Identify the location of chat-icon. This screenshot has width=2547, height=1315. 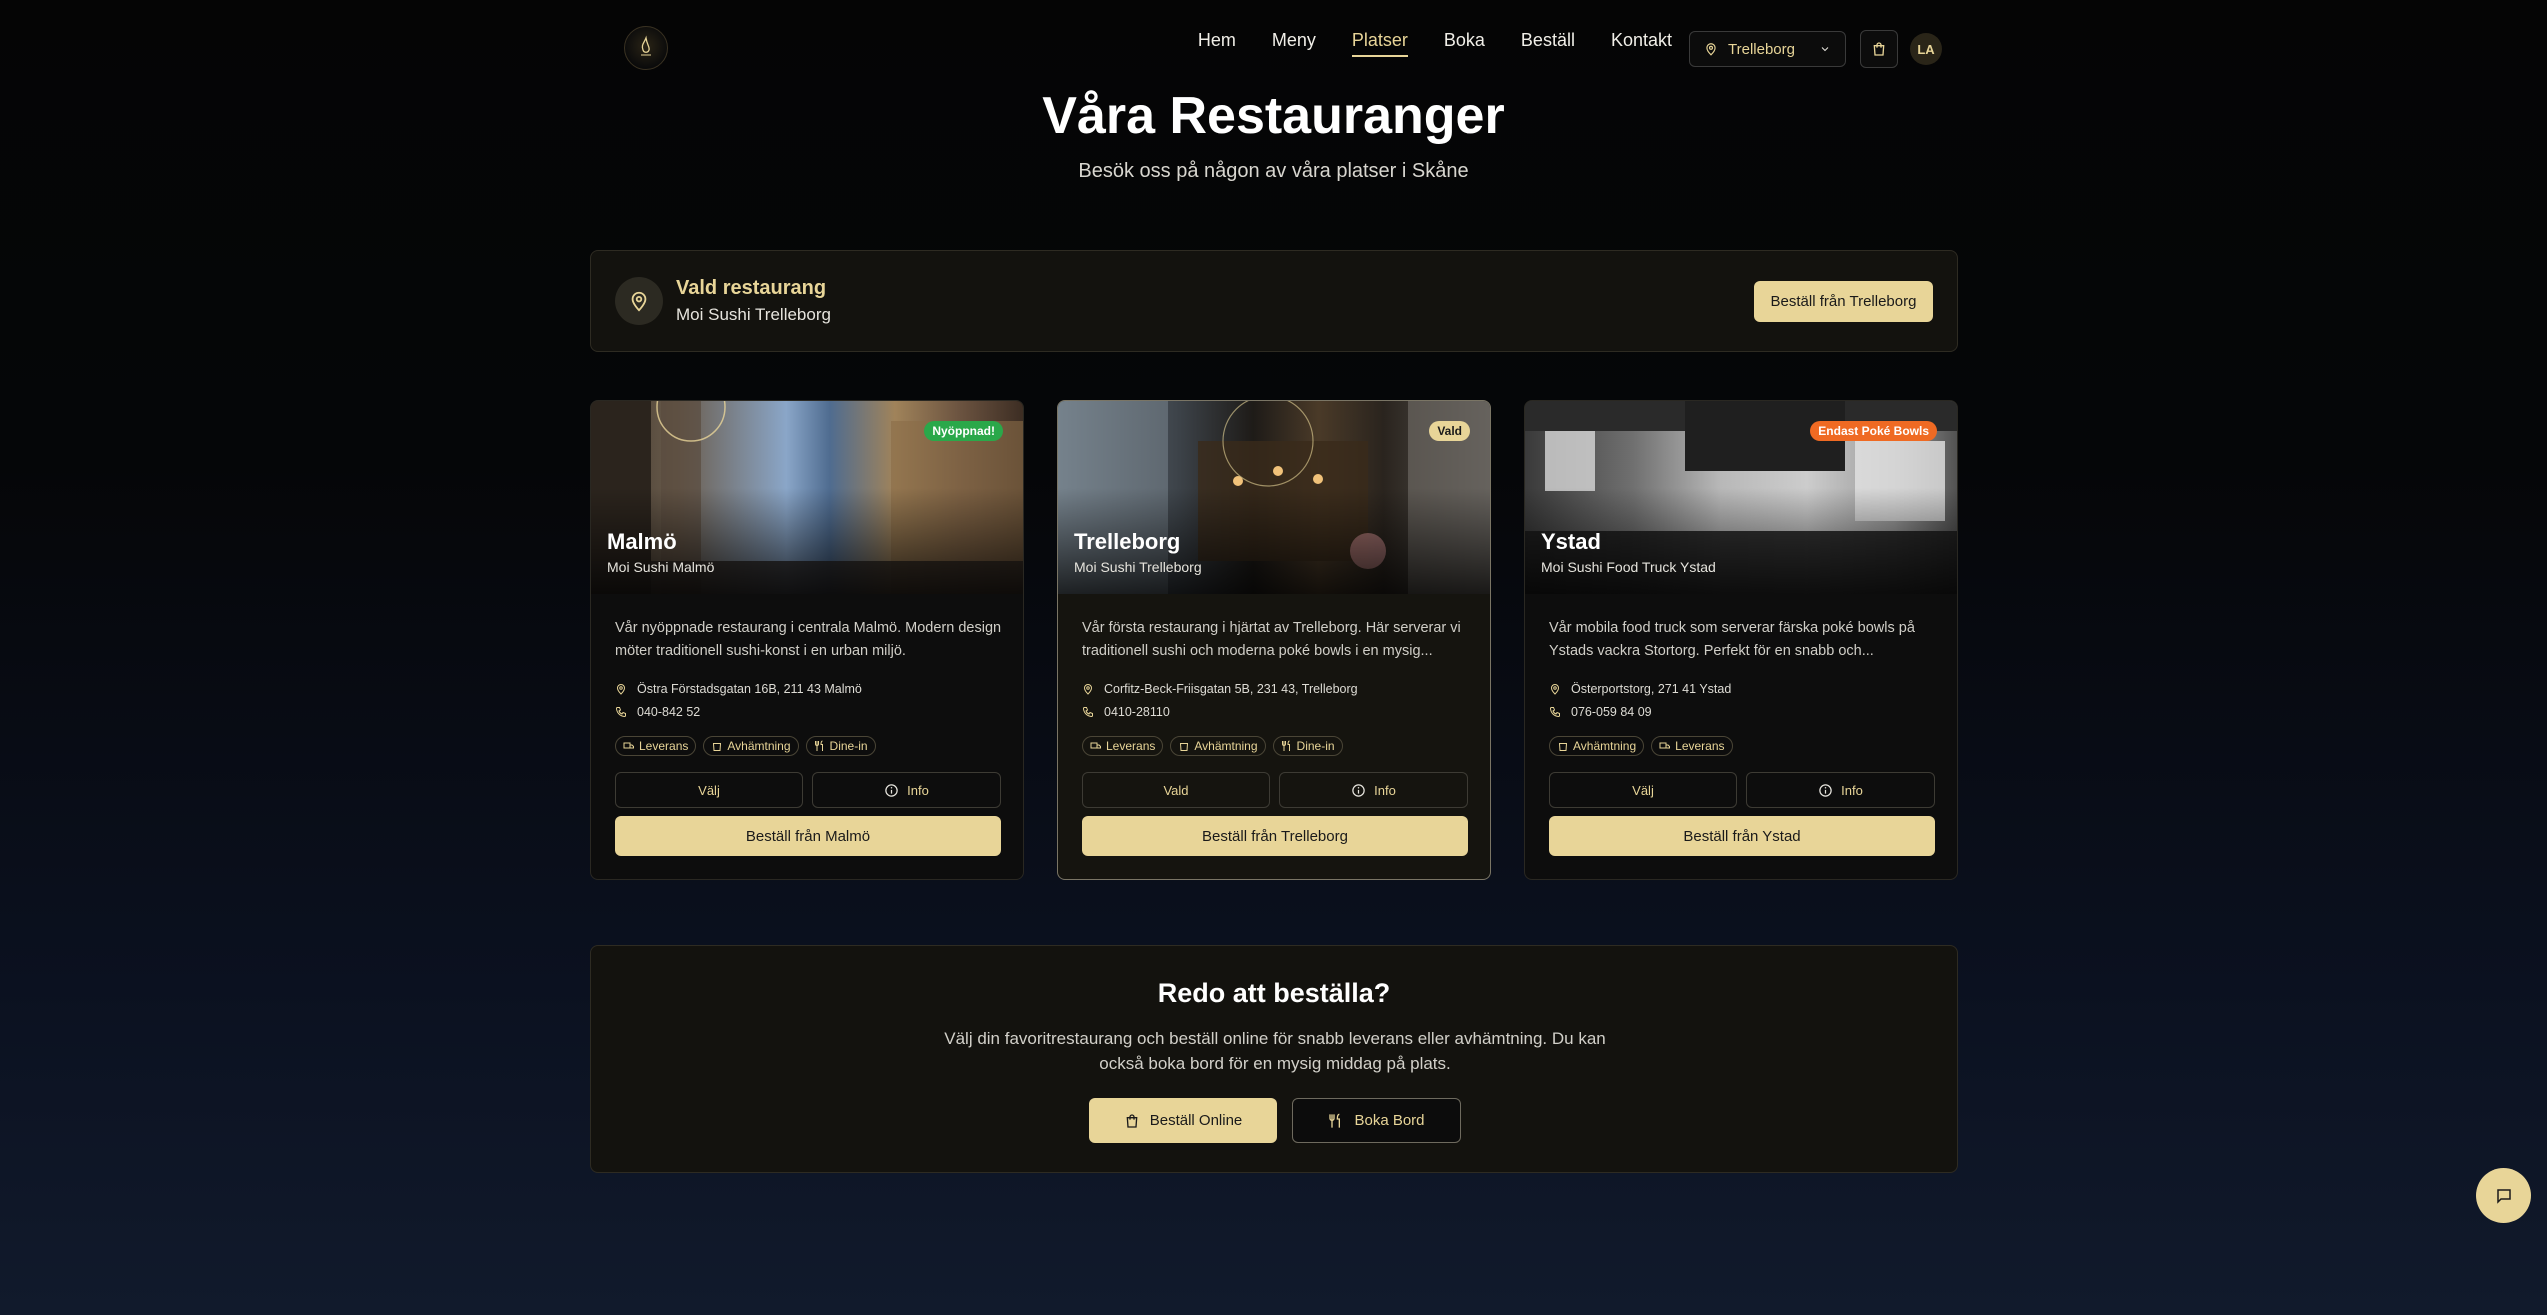
(2504, 1196).